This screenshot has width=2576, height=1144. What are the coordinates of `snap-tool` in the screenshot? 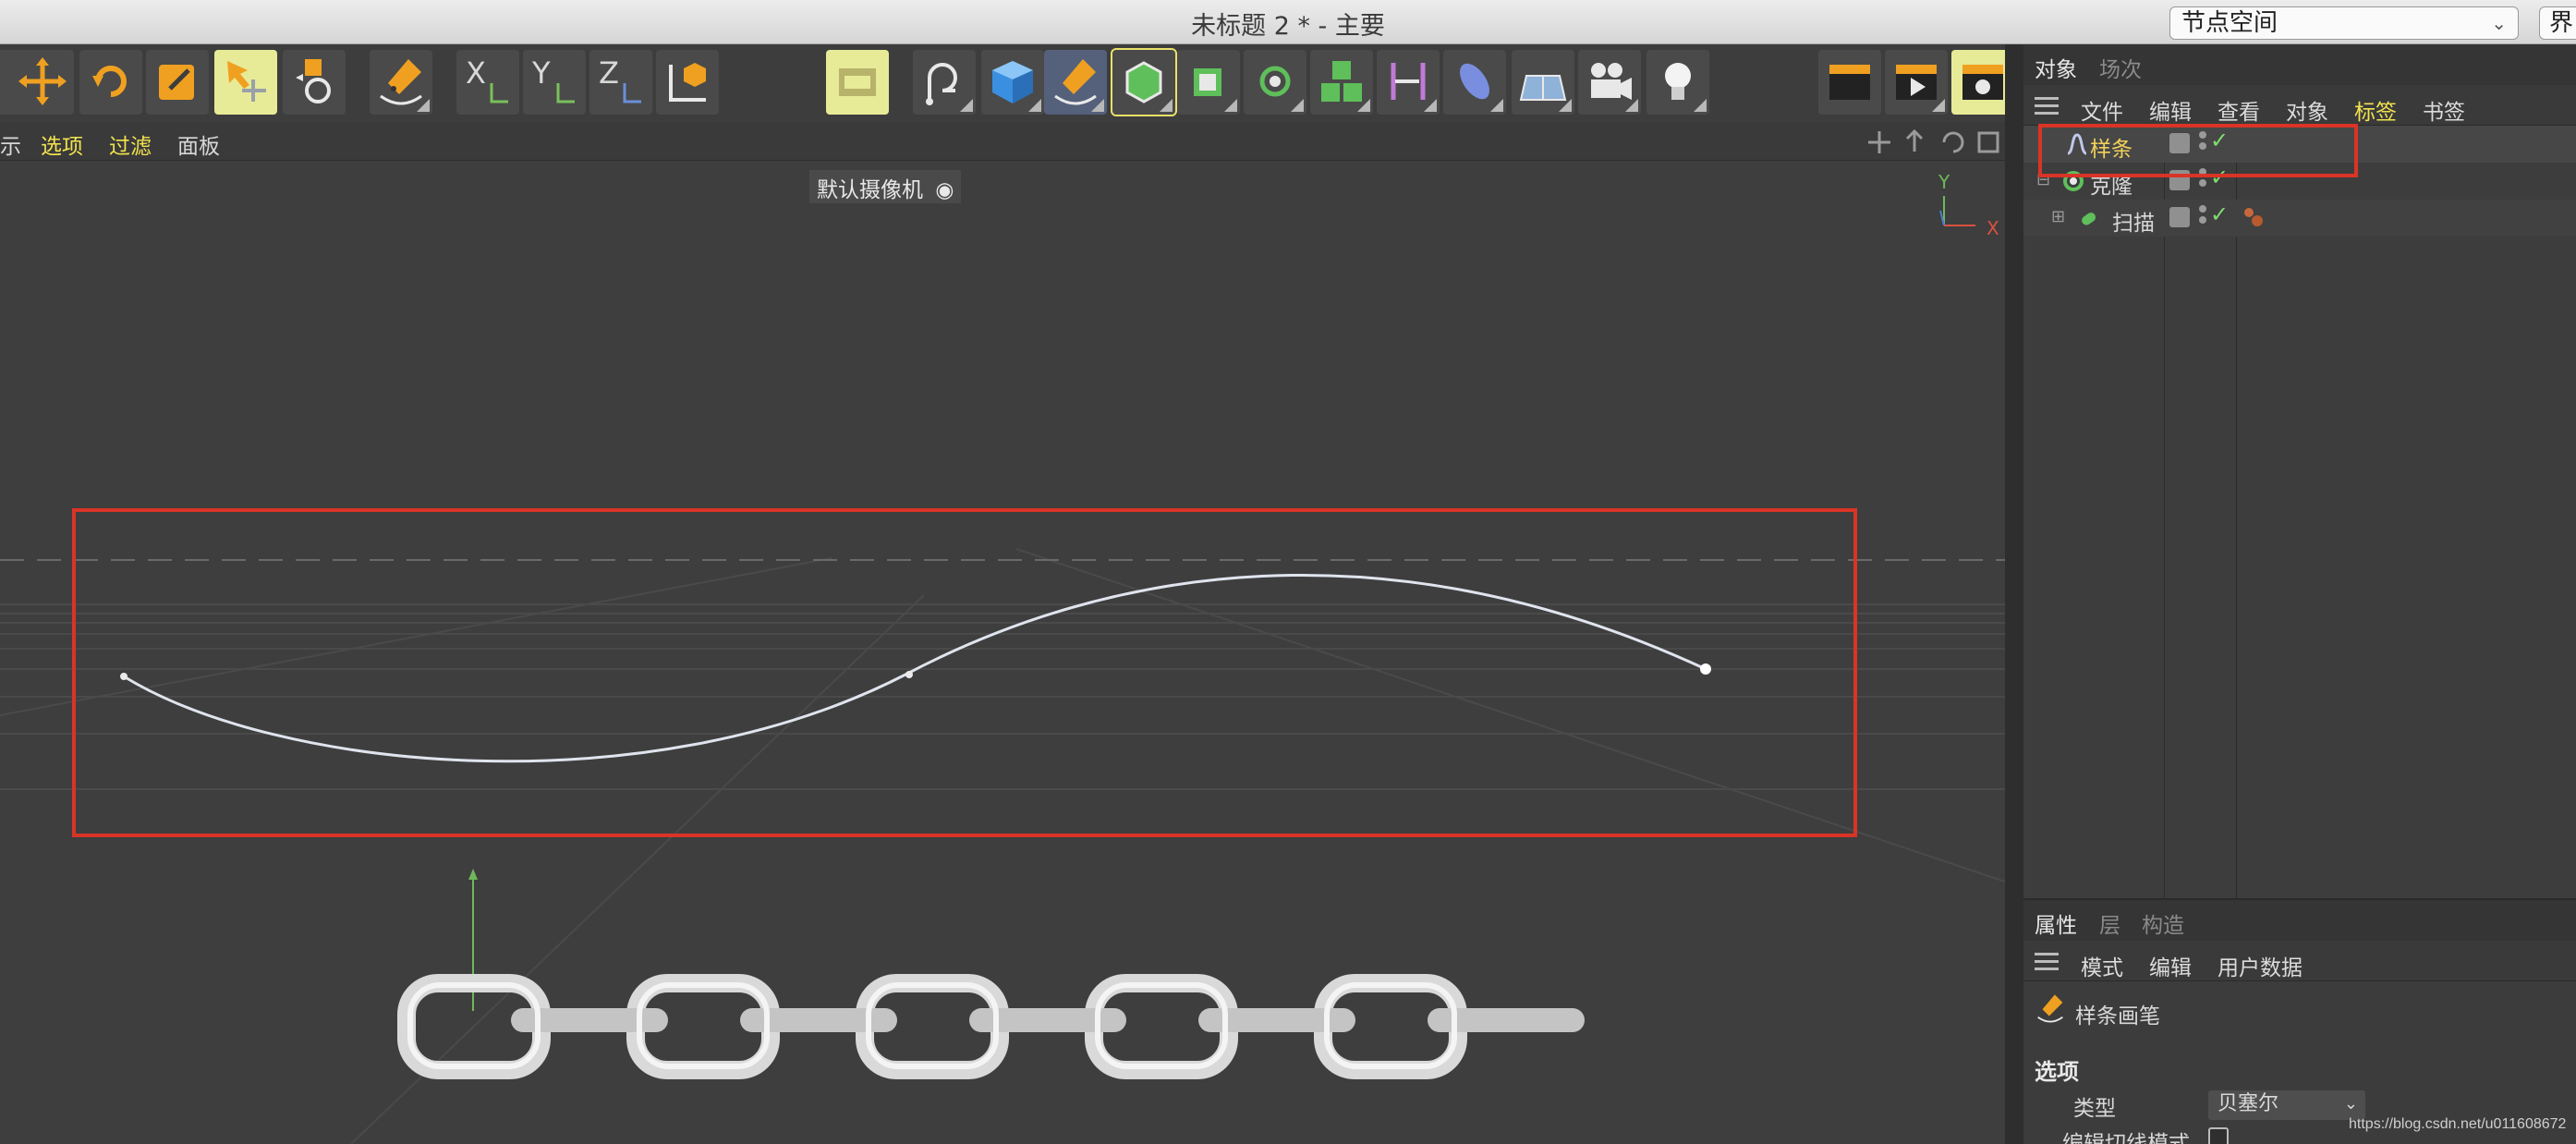 It's located at (314, 82).